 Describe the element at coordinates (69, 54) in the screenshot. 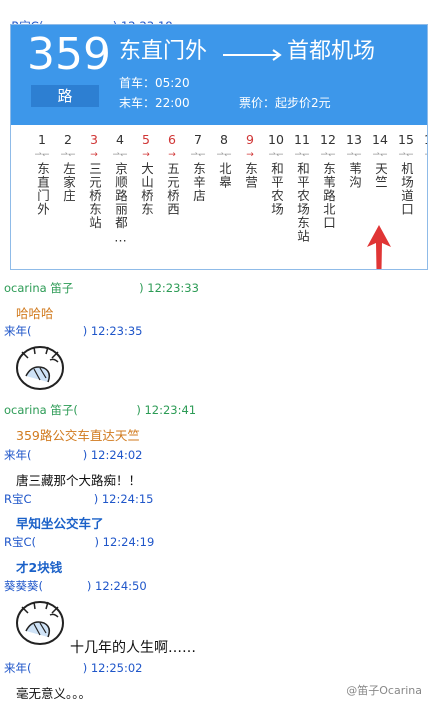

I see `route-number: 359` at that location.